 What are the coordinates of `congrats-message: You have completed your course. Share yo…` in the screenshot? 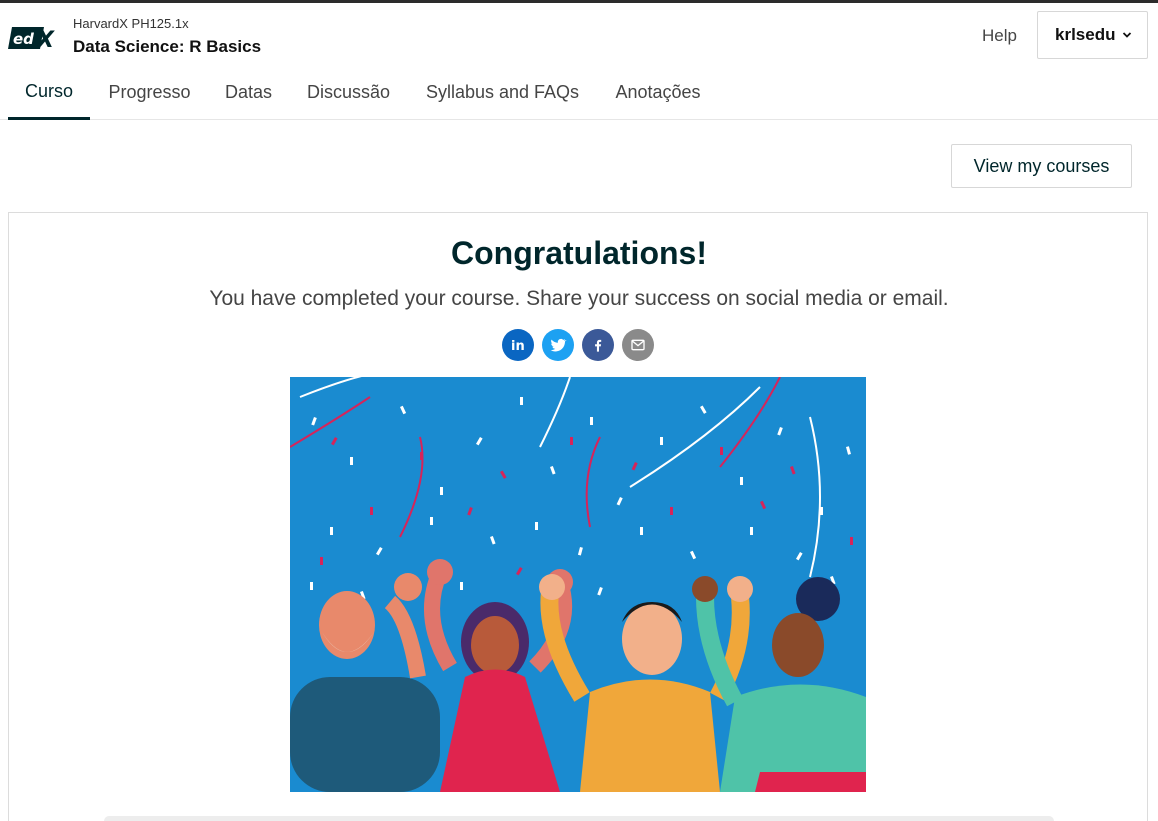 It's located at (579, 298).